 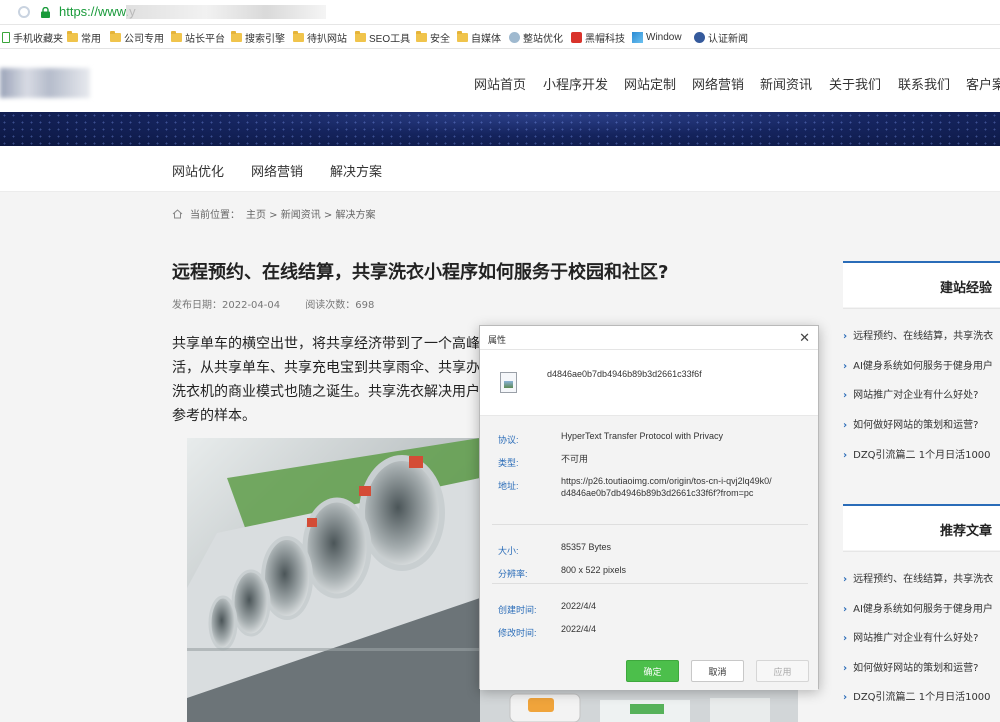 I want to click on bookmark-mobile: 手机收藏夹, so click(x=32, y=38).